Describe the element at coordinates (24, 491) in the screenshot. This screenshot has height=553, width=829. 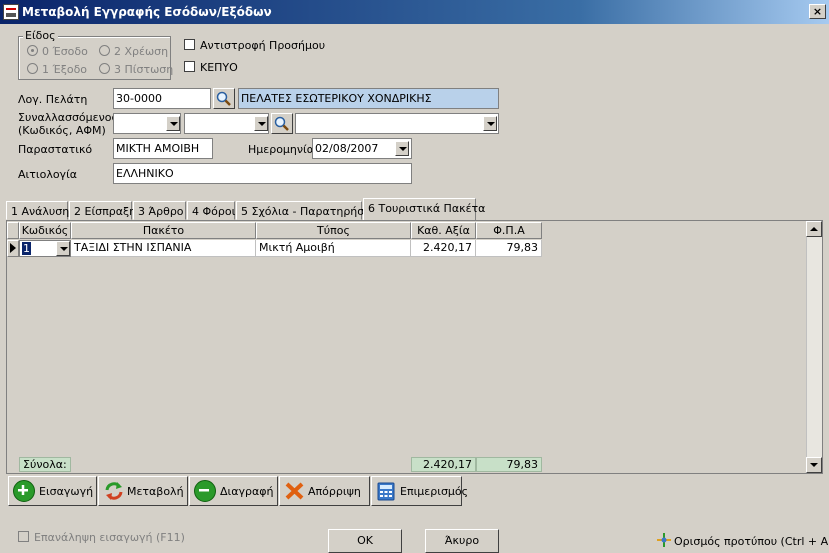
I see `add-icon` at that location.